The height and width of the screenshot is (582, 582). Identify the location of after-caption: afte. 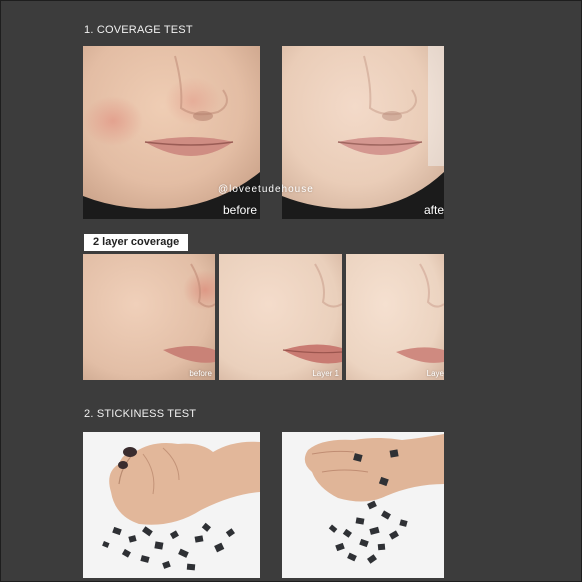
(433, 210).